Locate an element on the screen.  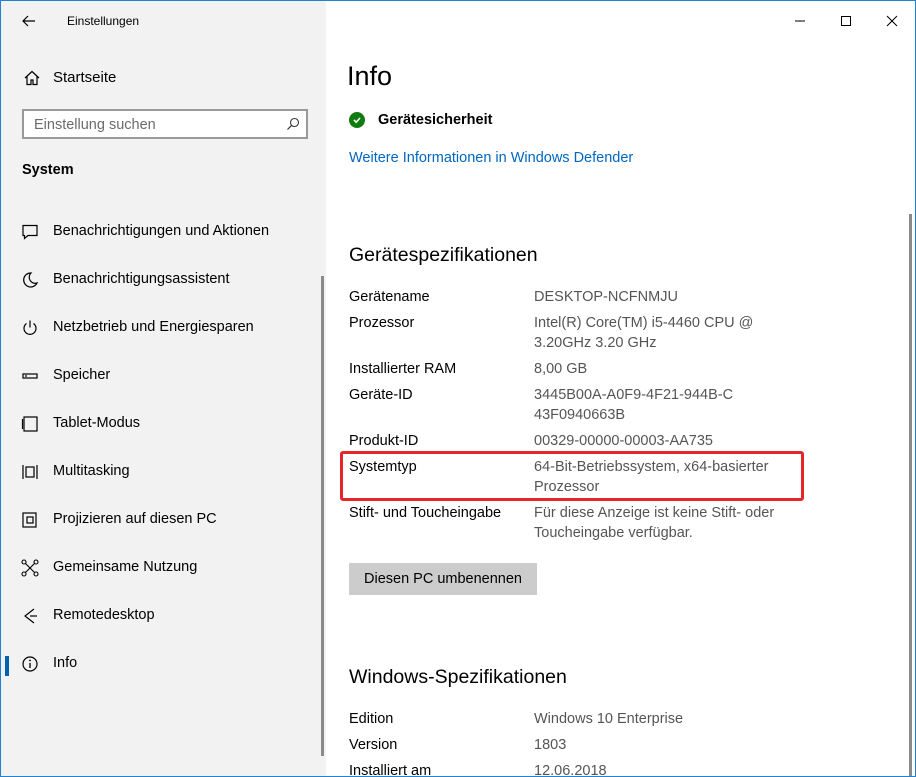
spec-value: DESKTOP-NCFNMJU is located at coordinates (606, 297).